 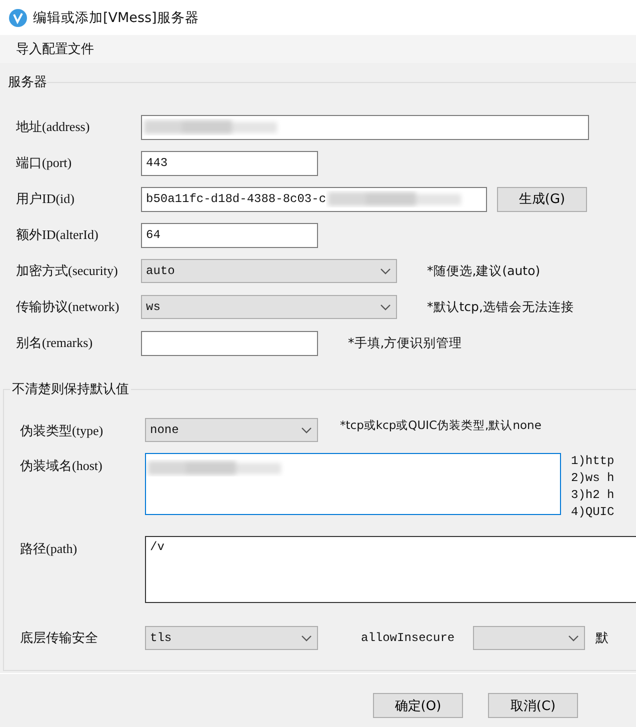 What do you see at coordinates (67, 307) in the screenshot?
I see `field-label: 传输协议(network)` at bounding box center [67, 307].